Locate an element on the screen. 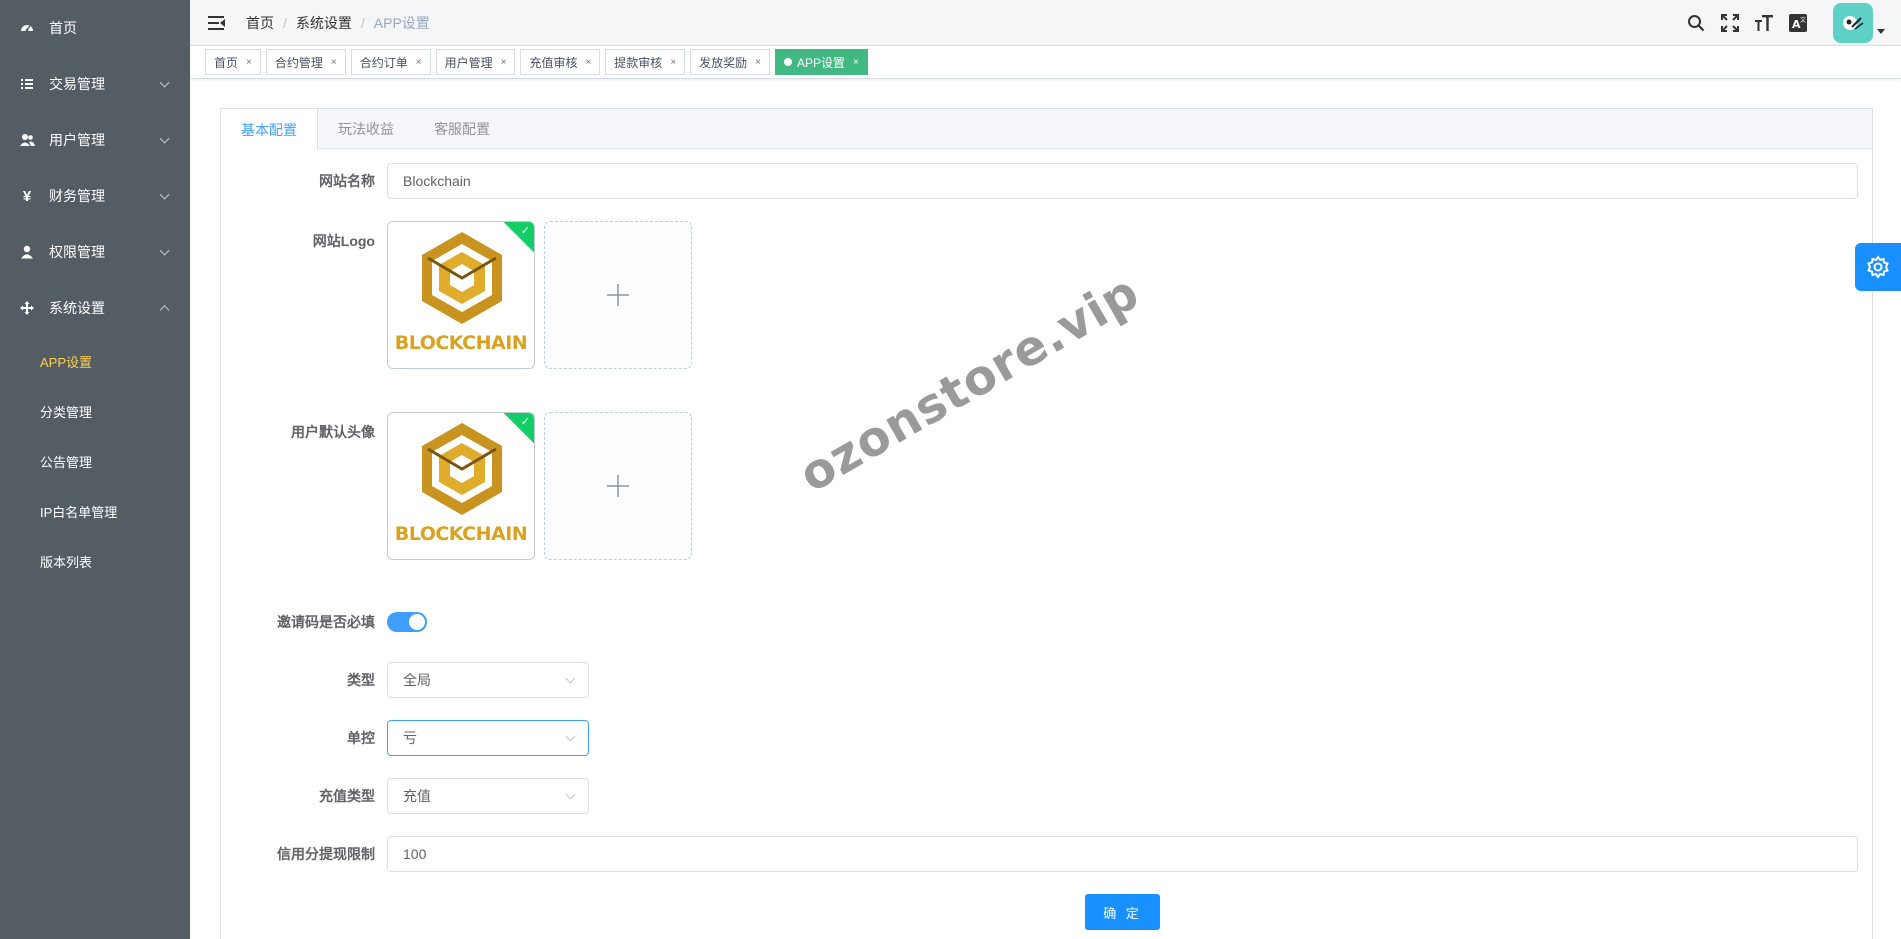  yen-icon: ¥ is located at coordinates (27, 196).